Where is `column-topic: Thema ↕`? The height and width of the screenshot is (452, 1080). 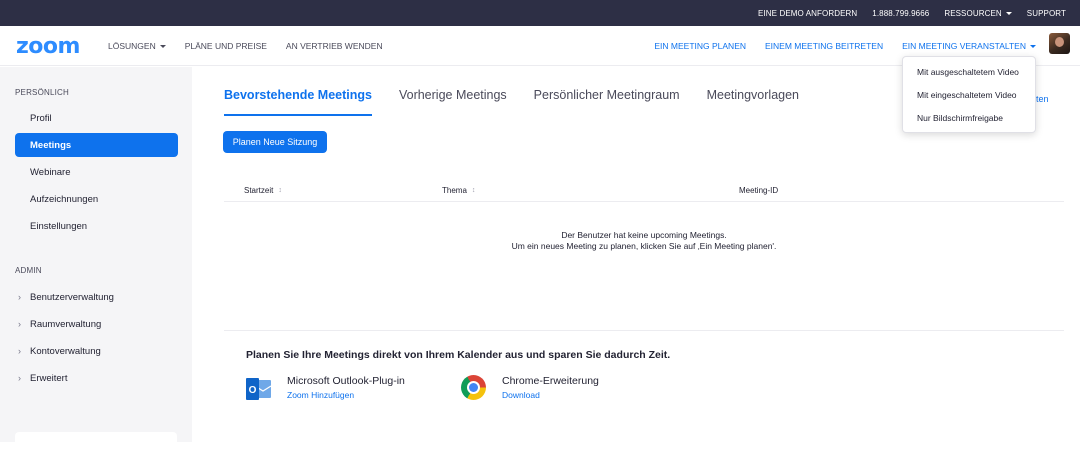
column-topic: Thema ↕ is located at coordinates (458, 190).